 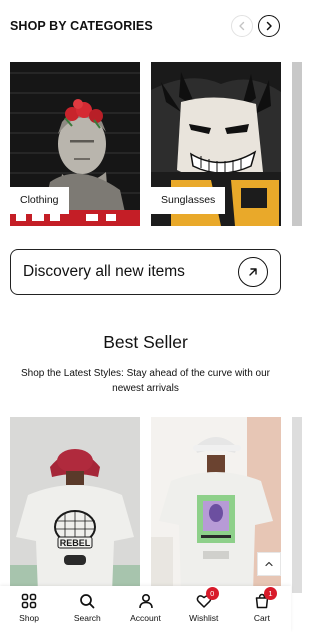 I want to click on discover-all-items-button: Discovery all new items, so click(x=145, y=272).